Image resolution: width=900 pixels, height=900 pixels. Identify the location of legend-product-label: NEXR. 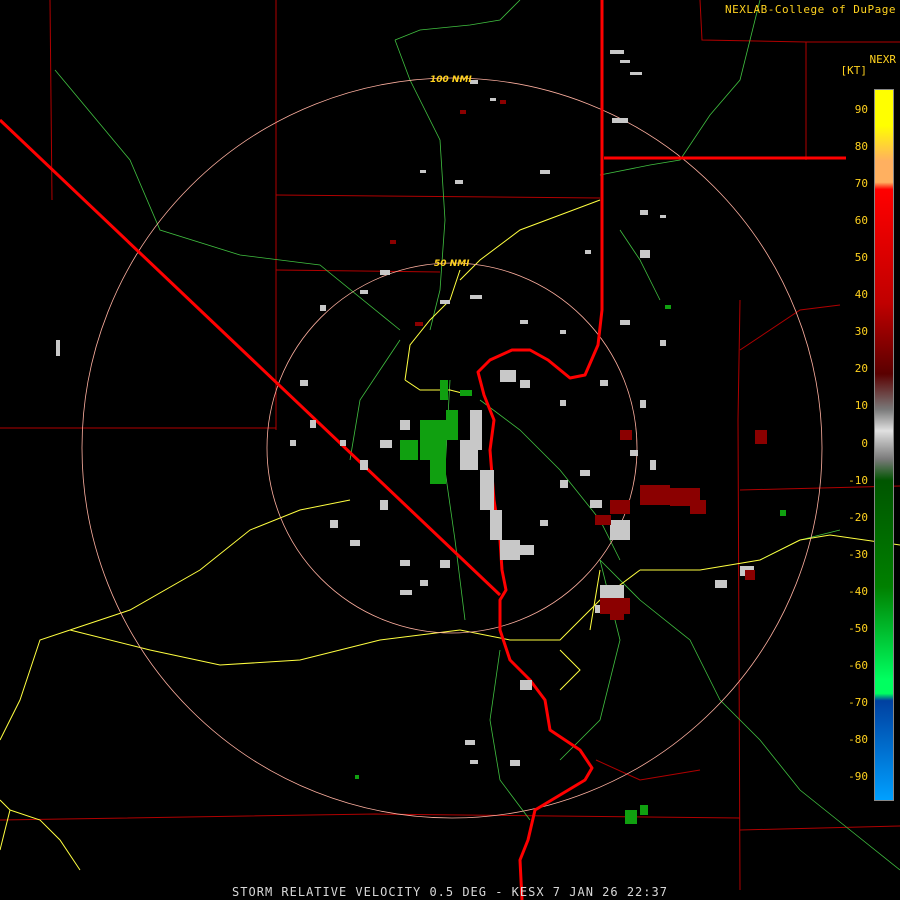
(883, 59).